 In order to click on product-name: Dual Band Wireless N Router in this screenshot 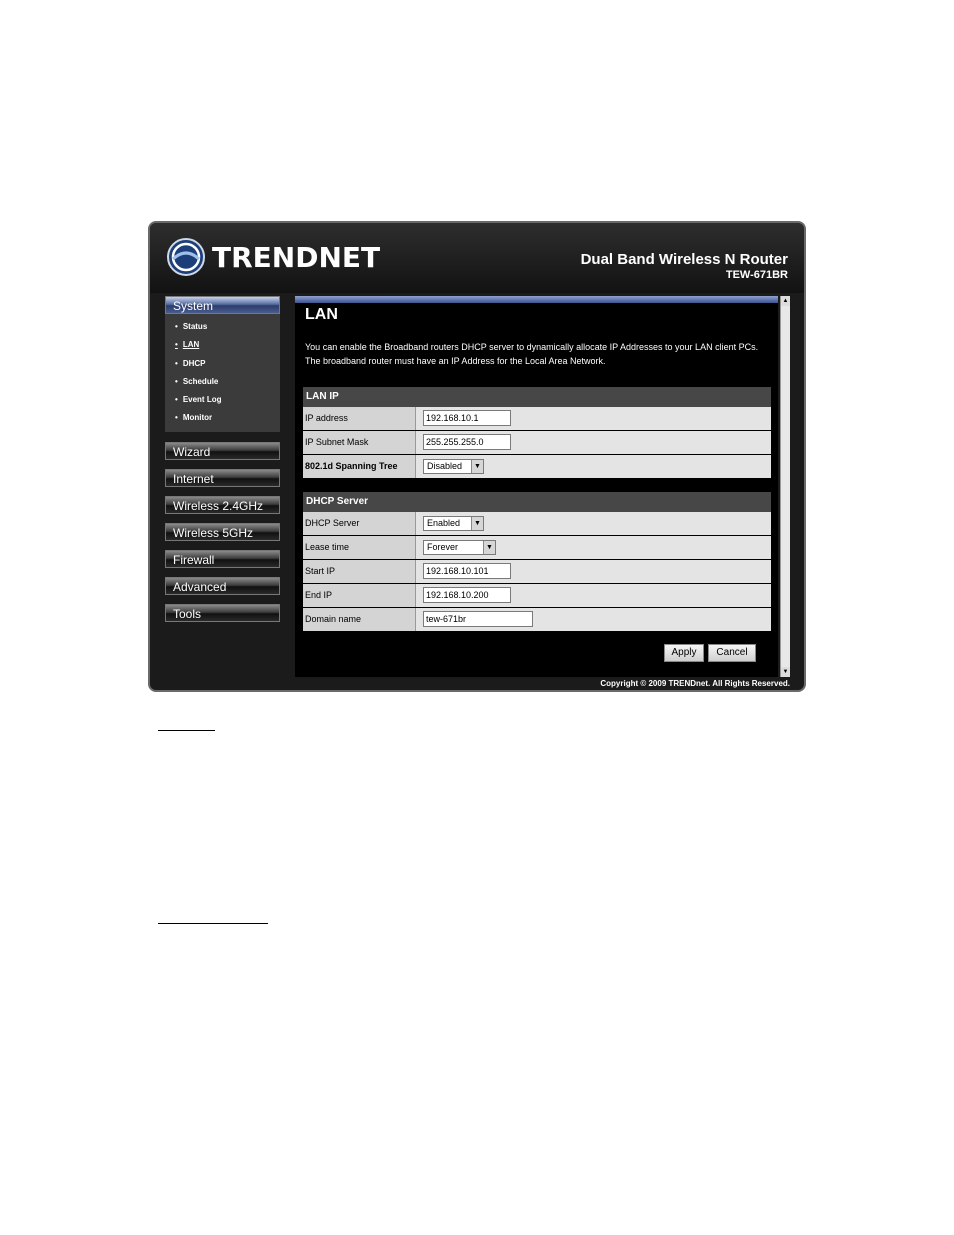, I will do `click(684, 259)`.